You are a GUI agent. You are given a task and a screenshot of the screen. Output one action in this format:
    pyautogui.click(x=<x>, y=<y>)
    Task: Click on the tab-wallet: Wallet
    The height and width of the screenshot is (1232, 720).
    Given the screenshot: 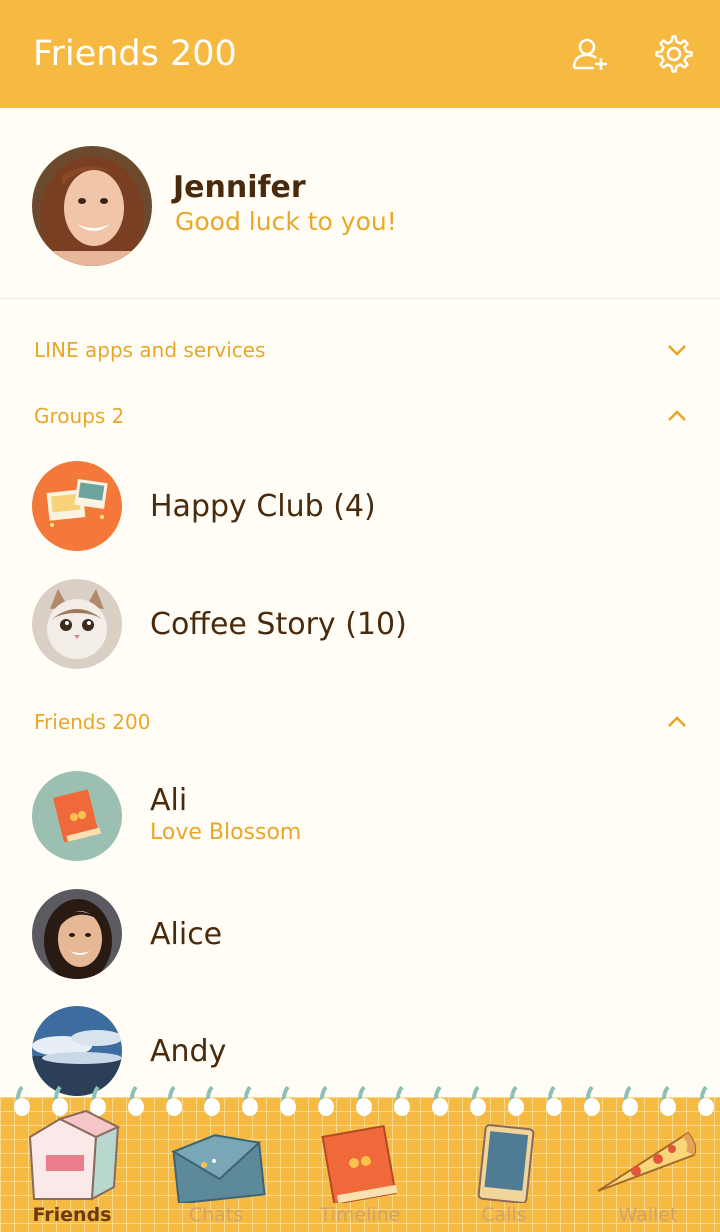 What is the action you would take?
    pyautogui.click(x=648, y=1157)
    